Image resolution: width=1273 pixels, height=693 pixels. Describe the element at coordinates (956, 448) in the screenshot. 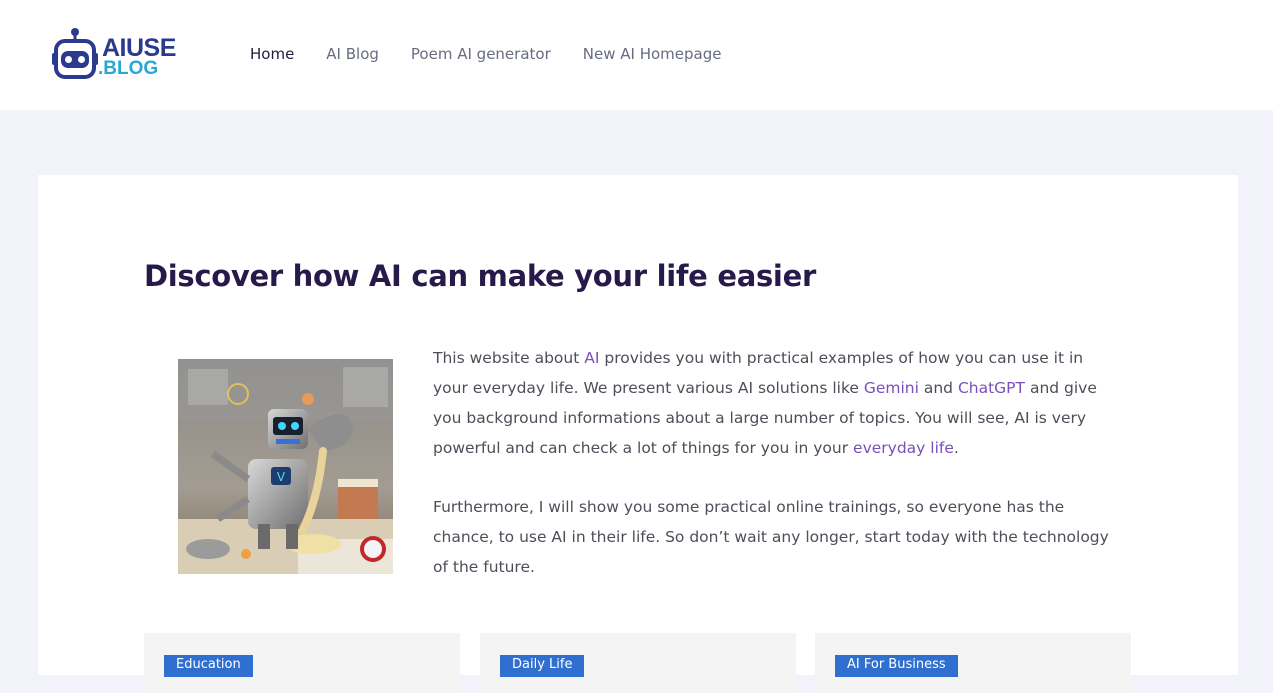

I see `intro-text-segment: .` at that location.